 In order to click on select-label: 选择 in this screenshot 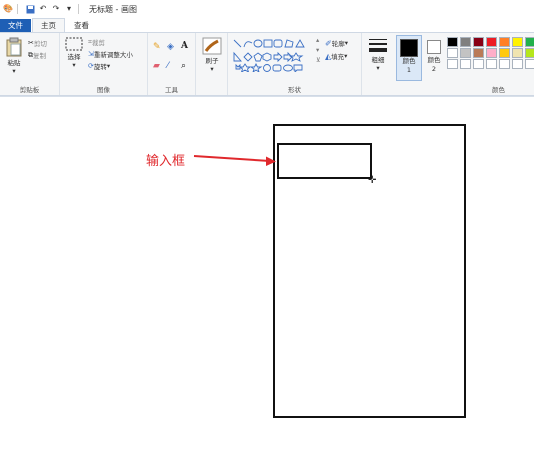, I will do `click(74, 57)`.